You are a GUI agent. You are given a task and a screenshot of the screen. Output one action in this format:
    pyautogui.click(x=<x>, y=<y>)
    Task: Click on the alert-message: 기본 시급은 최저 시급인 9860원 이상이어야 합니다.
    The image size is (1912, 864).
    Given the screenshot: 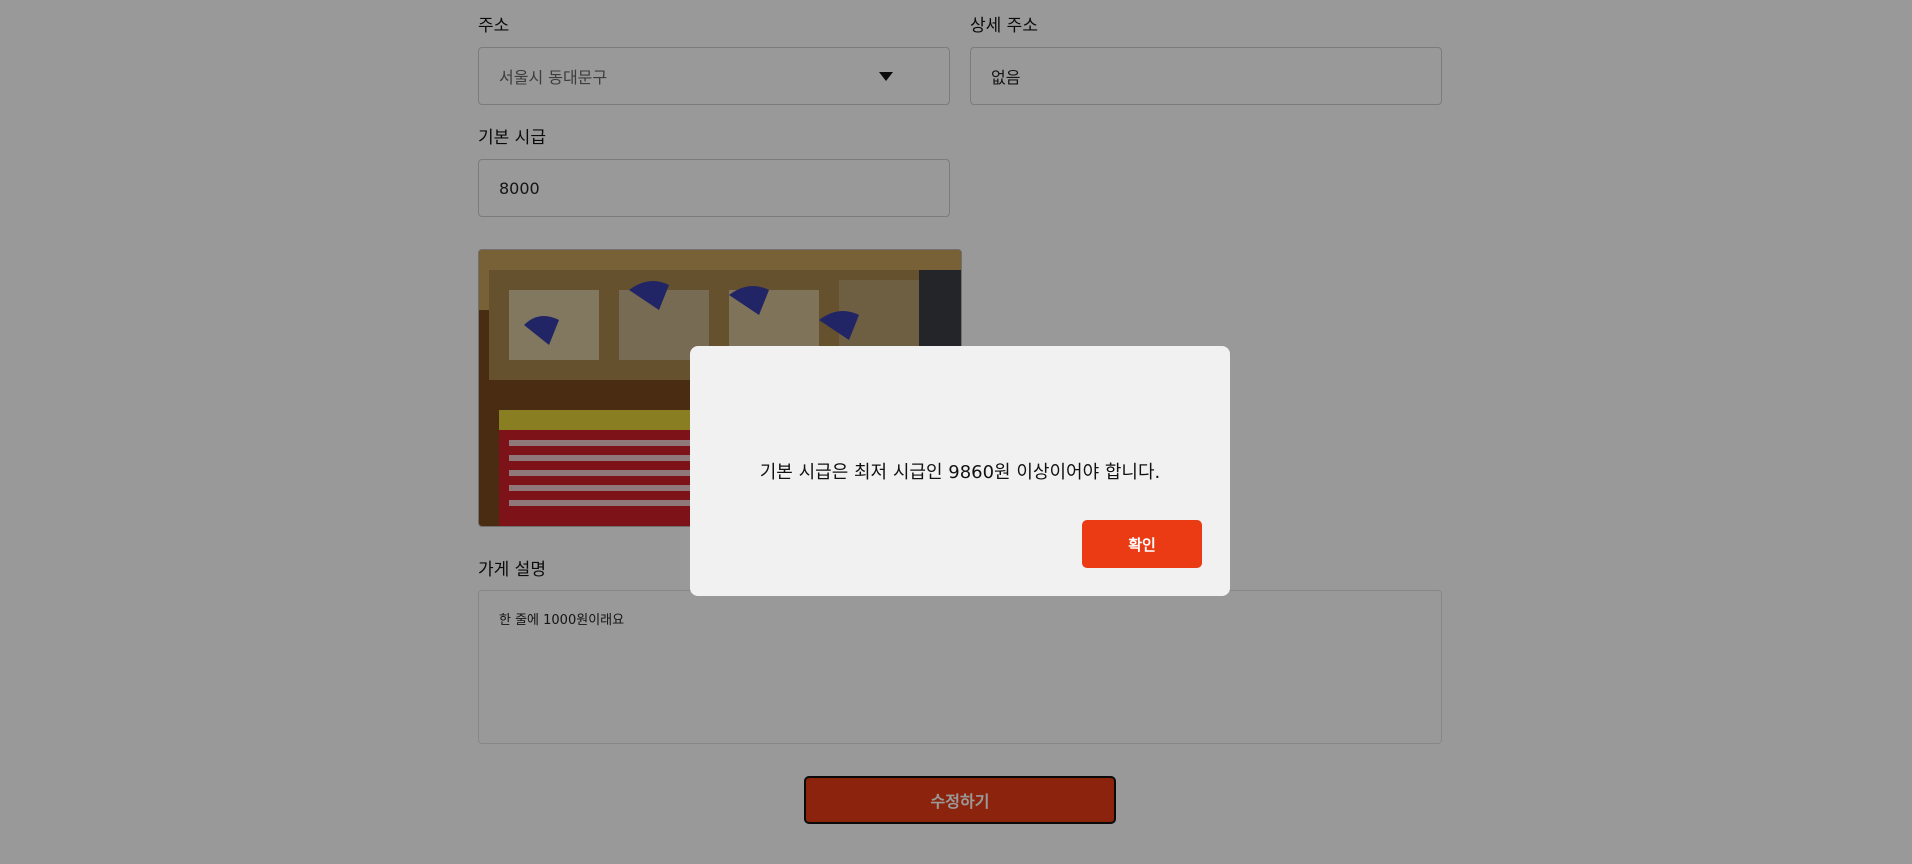 What is the action you would take?
    pyautogui.click(x=960, y=472)
    